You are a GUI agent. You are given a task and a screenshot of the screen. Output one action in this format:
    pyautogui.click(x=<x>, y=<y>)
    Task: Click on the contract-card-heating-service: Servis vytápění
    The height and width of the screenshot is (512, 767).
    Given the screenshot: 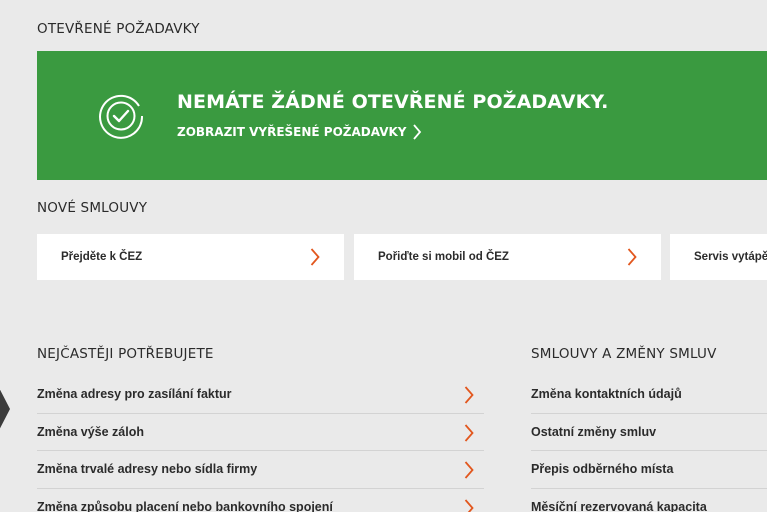 What is the action you would take?
    pyautogui.click(x=718, y=257)
    